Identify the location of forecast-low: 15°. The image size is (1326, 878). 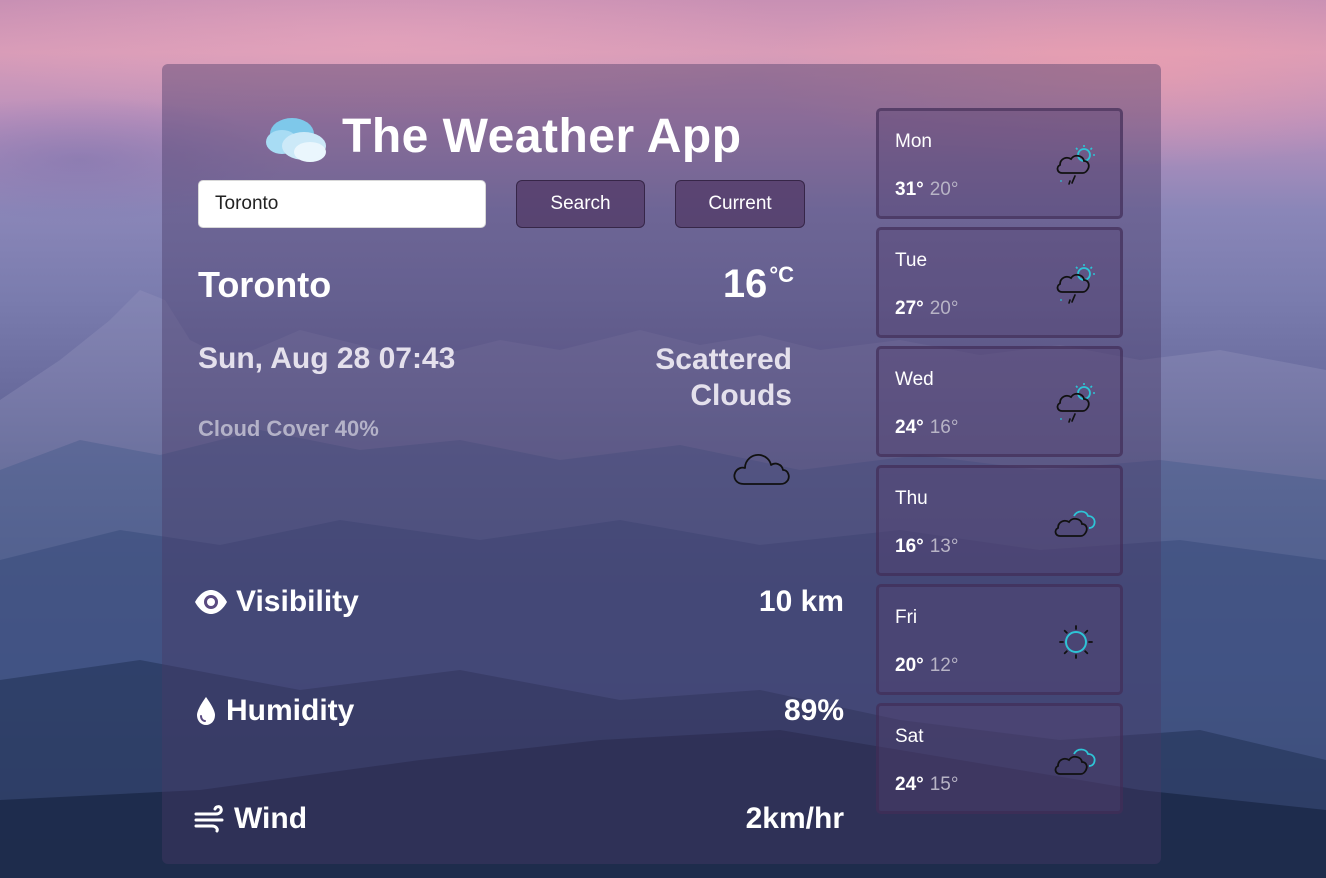
(944, 784).